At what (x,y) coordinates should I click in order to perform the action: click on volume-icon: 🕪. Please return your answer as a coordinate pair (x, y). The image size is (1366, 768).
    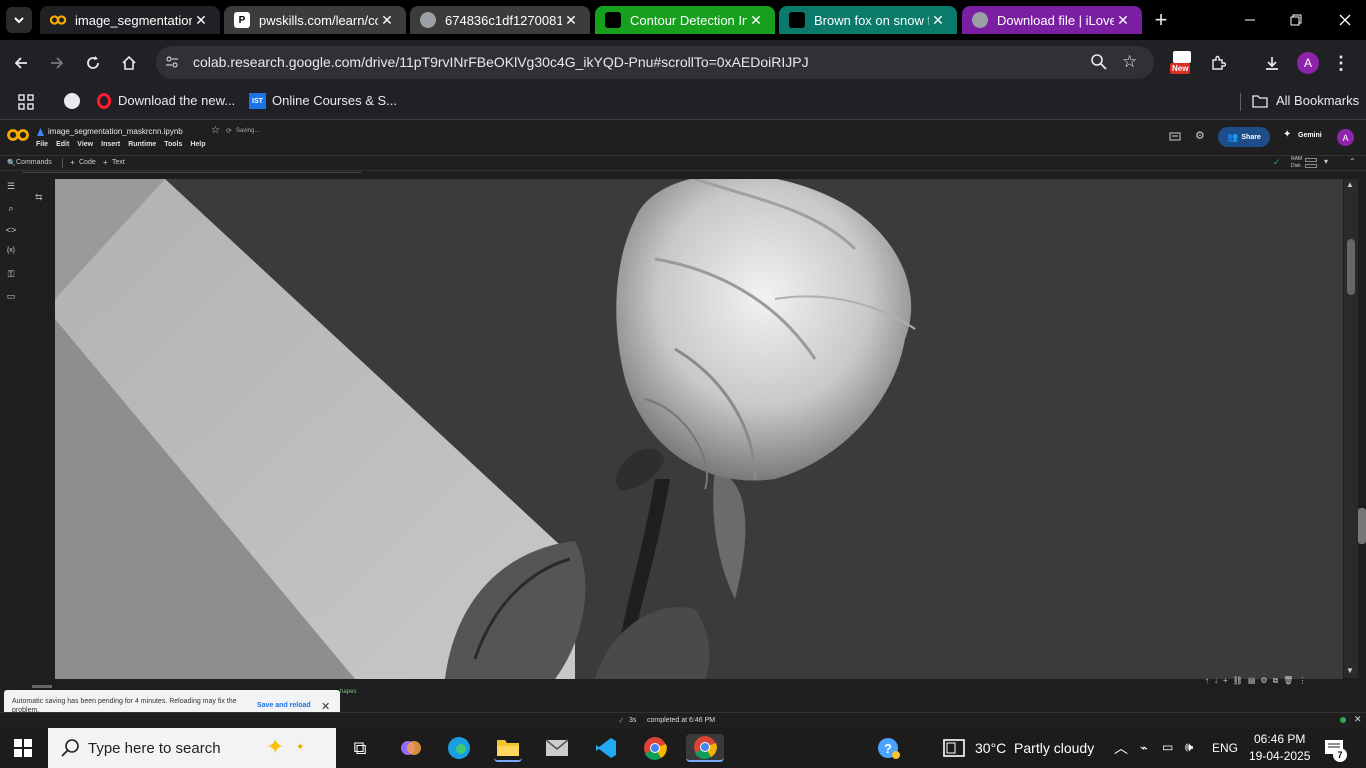
    Looking at the image, I should click on (1189, 747).